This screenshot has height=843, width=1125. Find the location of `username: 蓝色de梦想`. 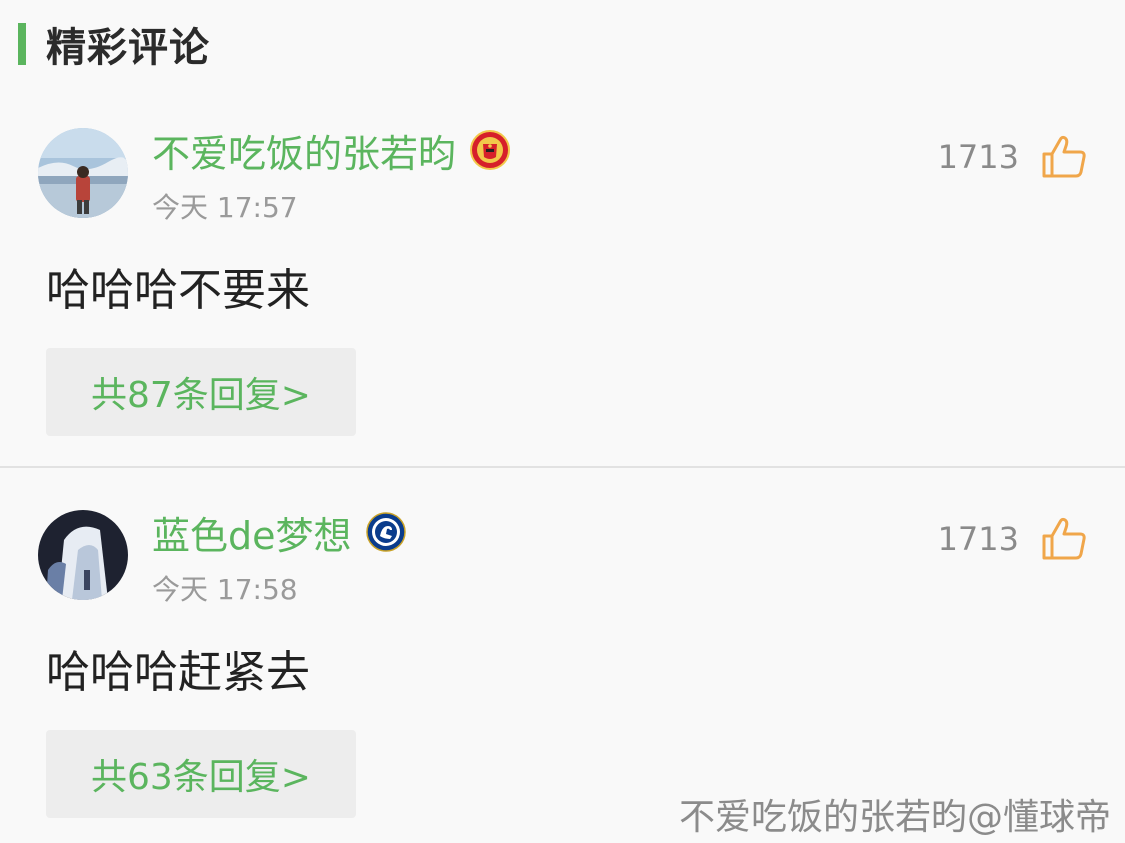

username: 蓝色de梦想 is located at coordinates (279, 533).